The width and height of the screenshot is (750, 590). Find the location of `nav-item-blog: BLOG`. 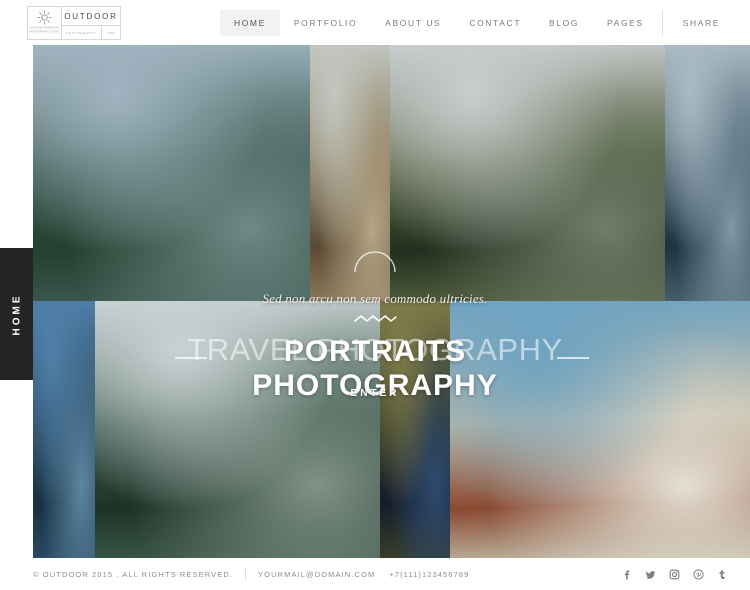

nav-item-blog: BLOG is located at coordinates (564, 23).